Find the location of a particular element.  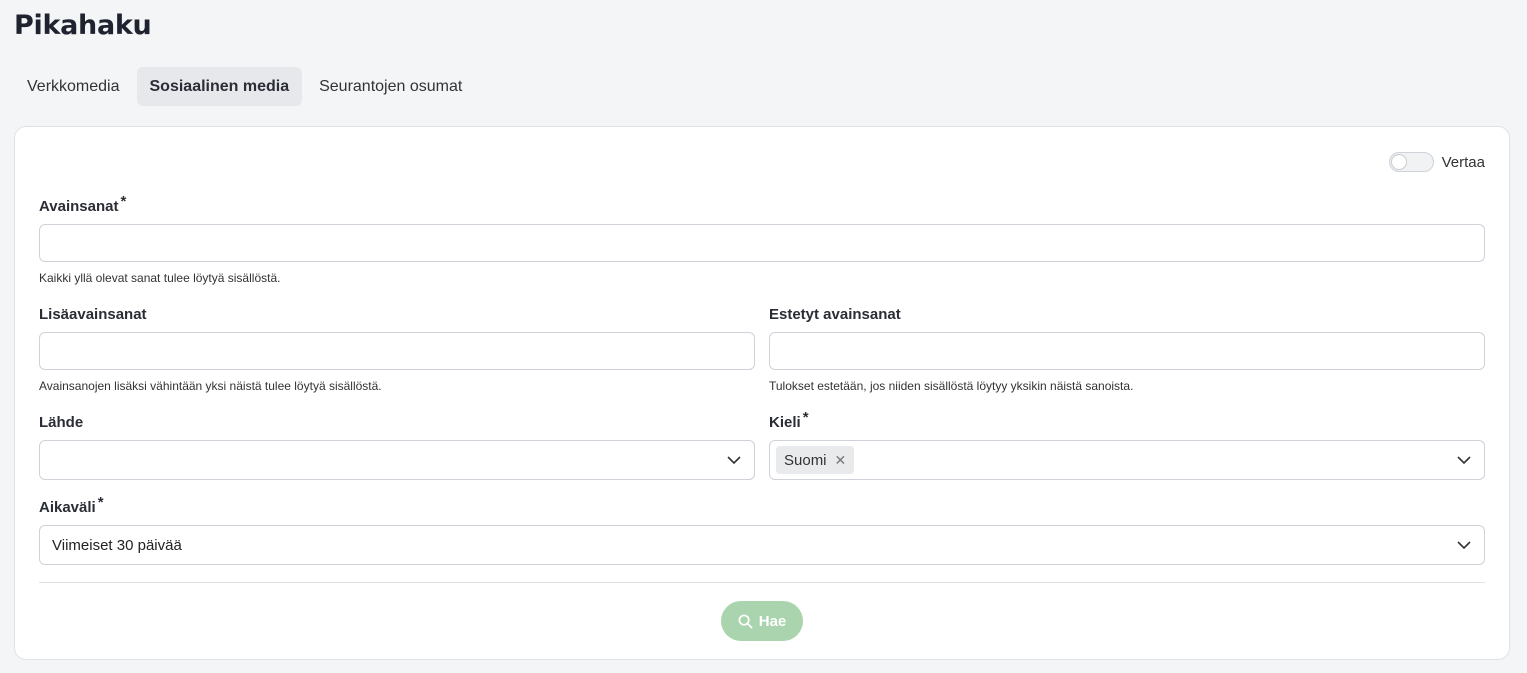

language-chip: Suomi ✕ is located at coordinates (815, 460).